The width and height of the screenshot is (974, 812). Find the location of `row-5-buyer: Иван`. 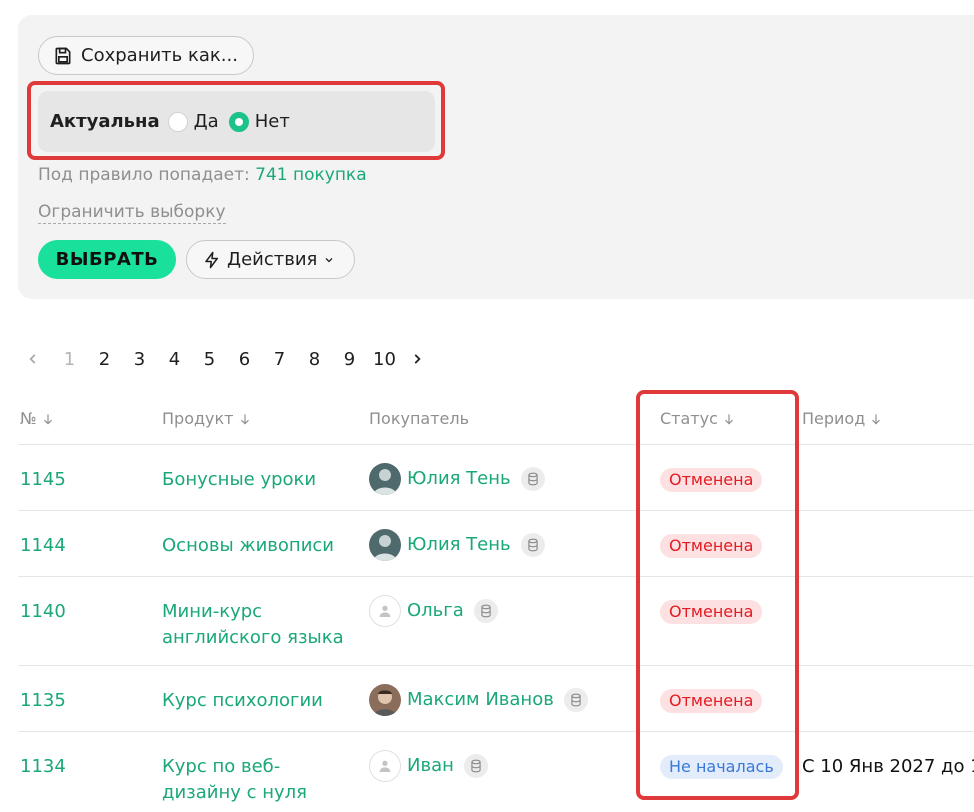

row-5-buyer: Иван is located at coordinates (428, 766).